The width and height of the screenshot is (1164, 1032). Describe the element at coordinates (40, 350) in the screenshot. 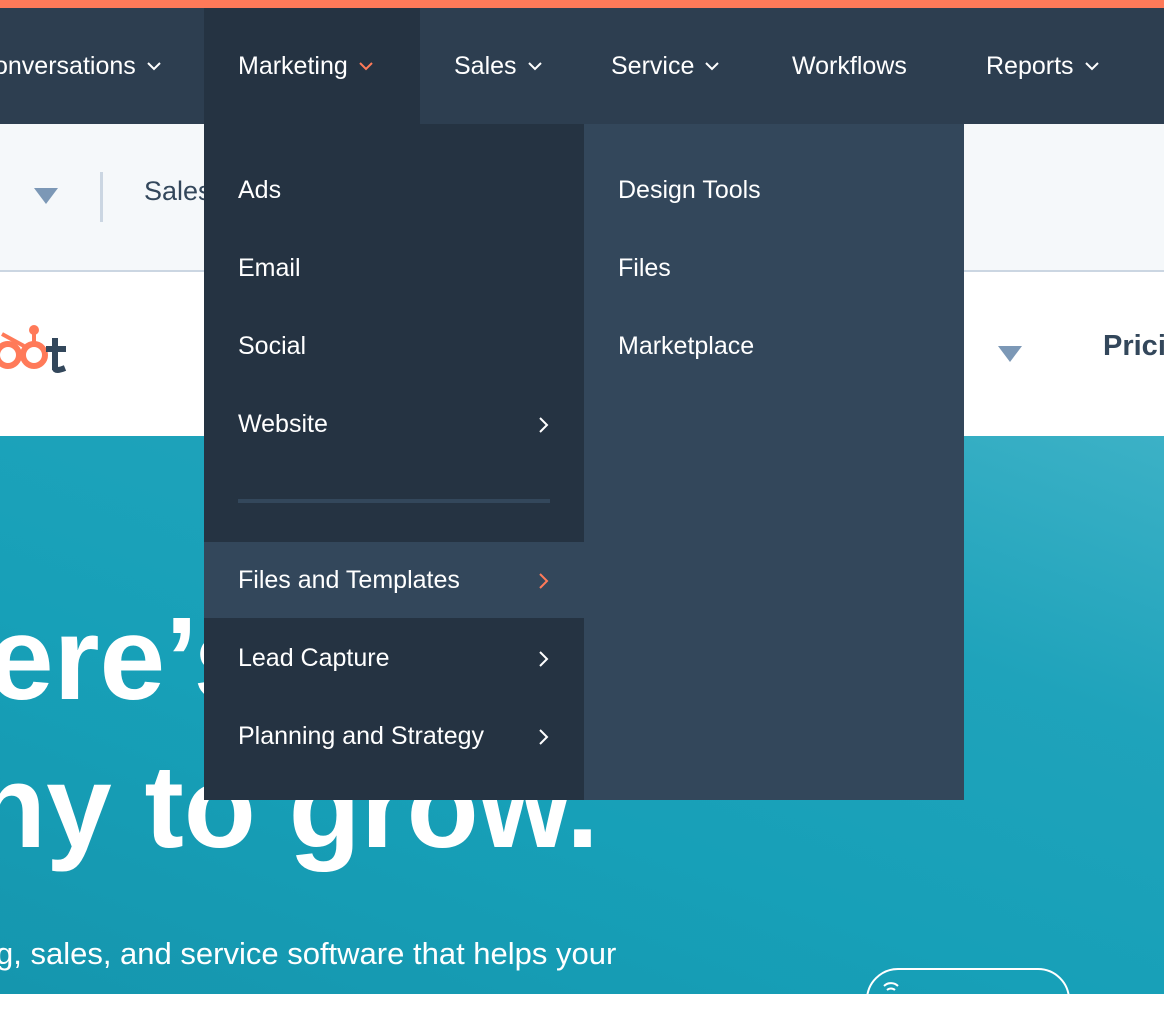

I see `hubspot-sprocket-icon` at that location.